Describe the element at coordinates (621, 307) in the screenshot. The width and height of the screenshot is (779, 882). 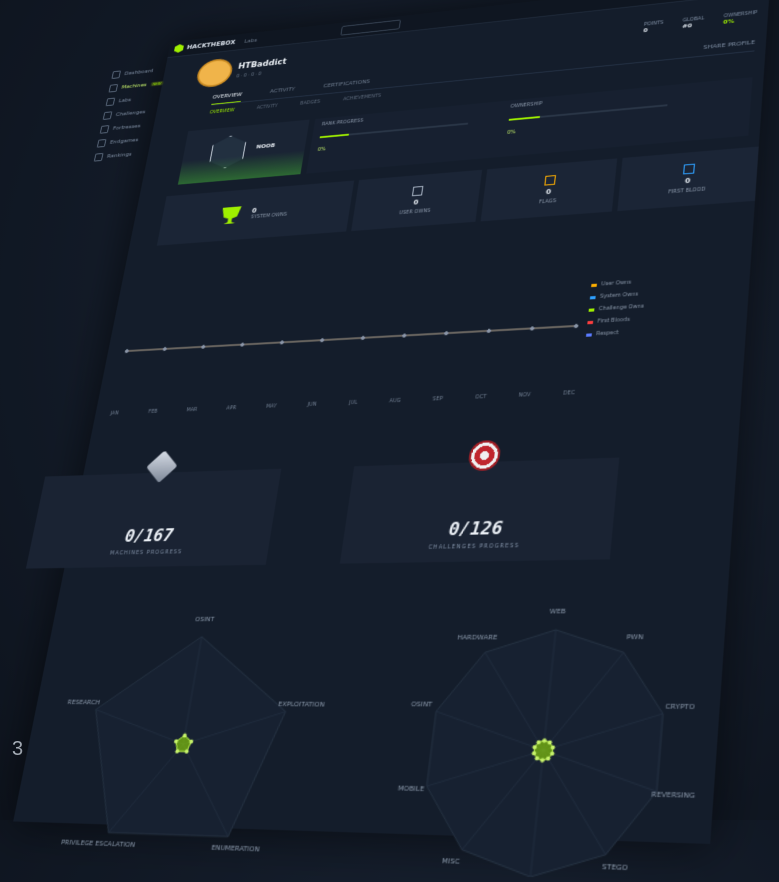
I see `legend-label: Challenge Owns` at that location.